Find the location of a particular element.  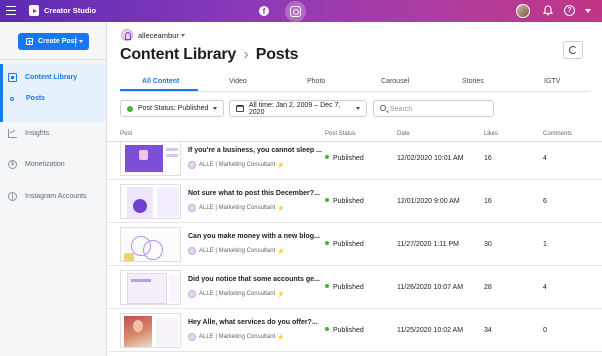

post-comments: 0 is located at coordinates (545, 330).